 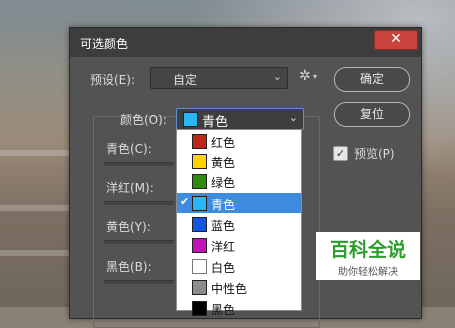 I want to click on menu-item-label: 青色, so click(x=223, y=205).